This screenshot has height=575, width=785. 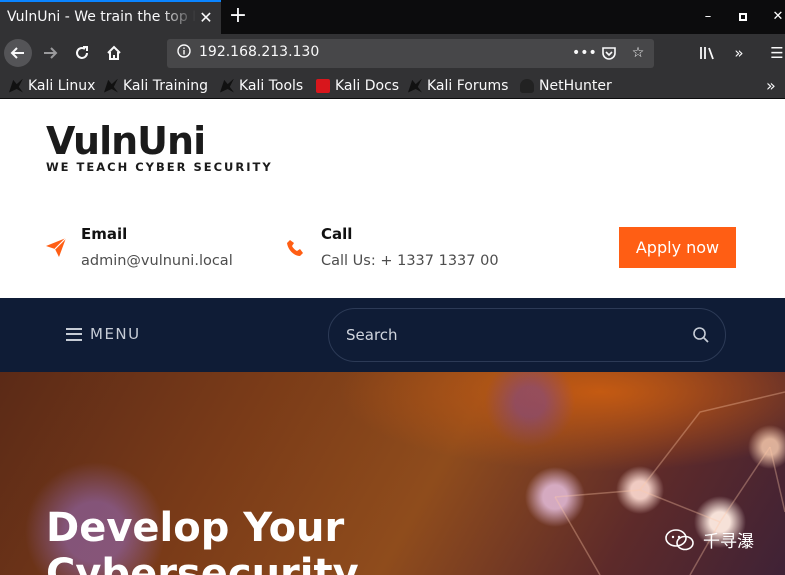 I want to click on email-label: Email, so click(x=104, y=234).